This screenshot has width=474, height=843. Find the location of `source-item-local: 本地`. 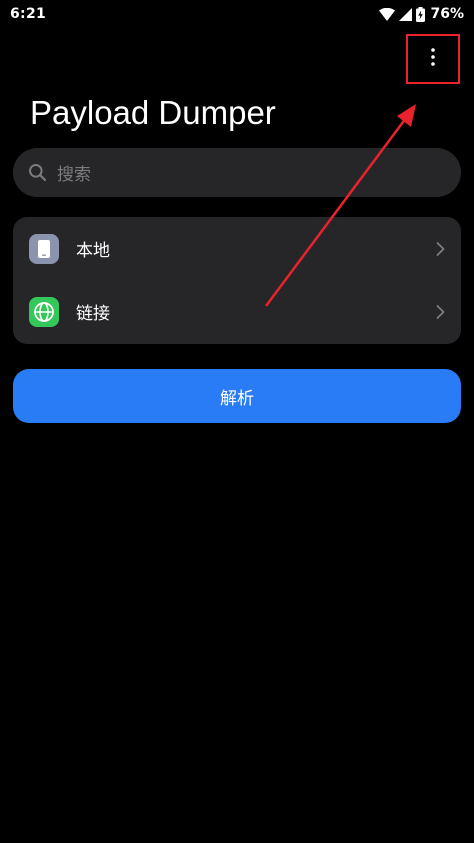

source-item-local: 本地 is located at coordinates (237, 248).